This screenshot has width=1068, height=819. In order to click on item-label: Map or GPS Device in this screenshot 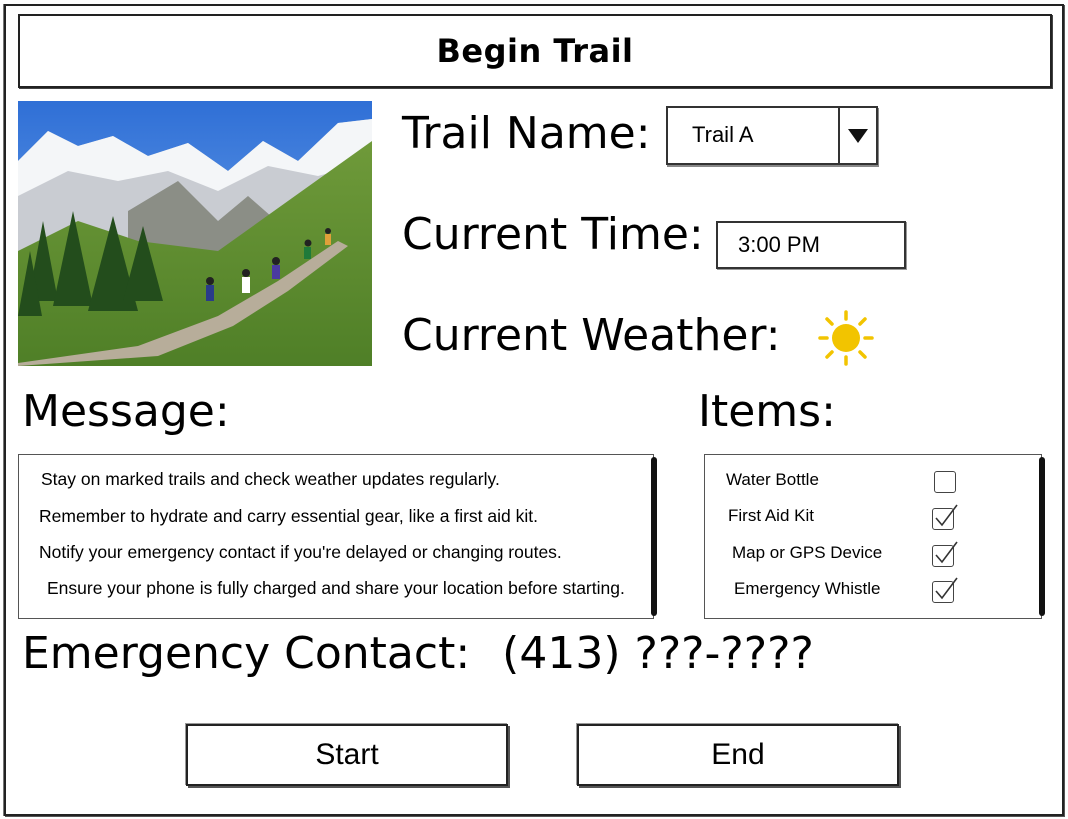, I will do `click(807, 552)`.